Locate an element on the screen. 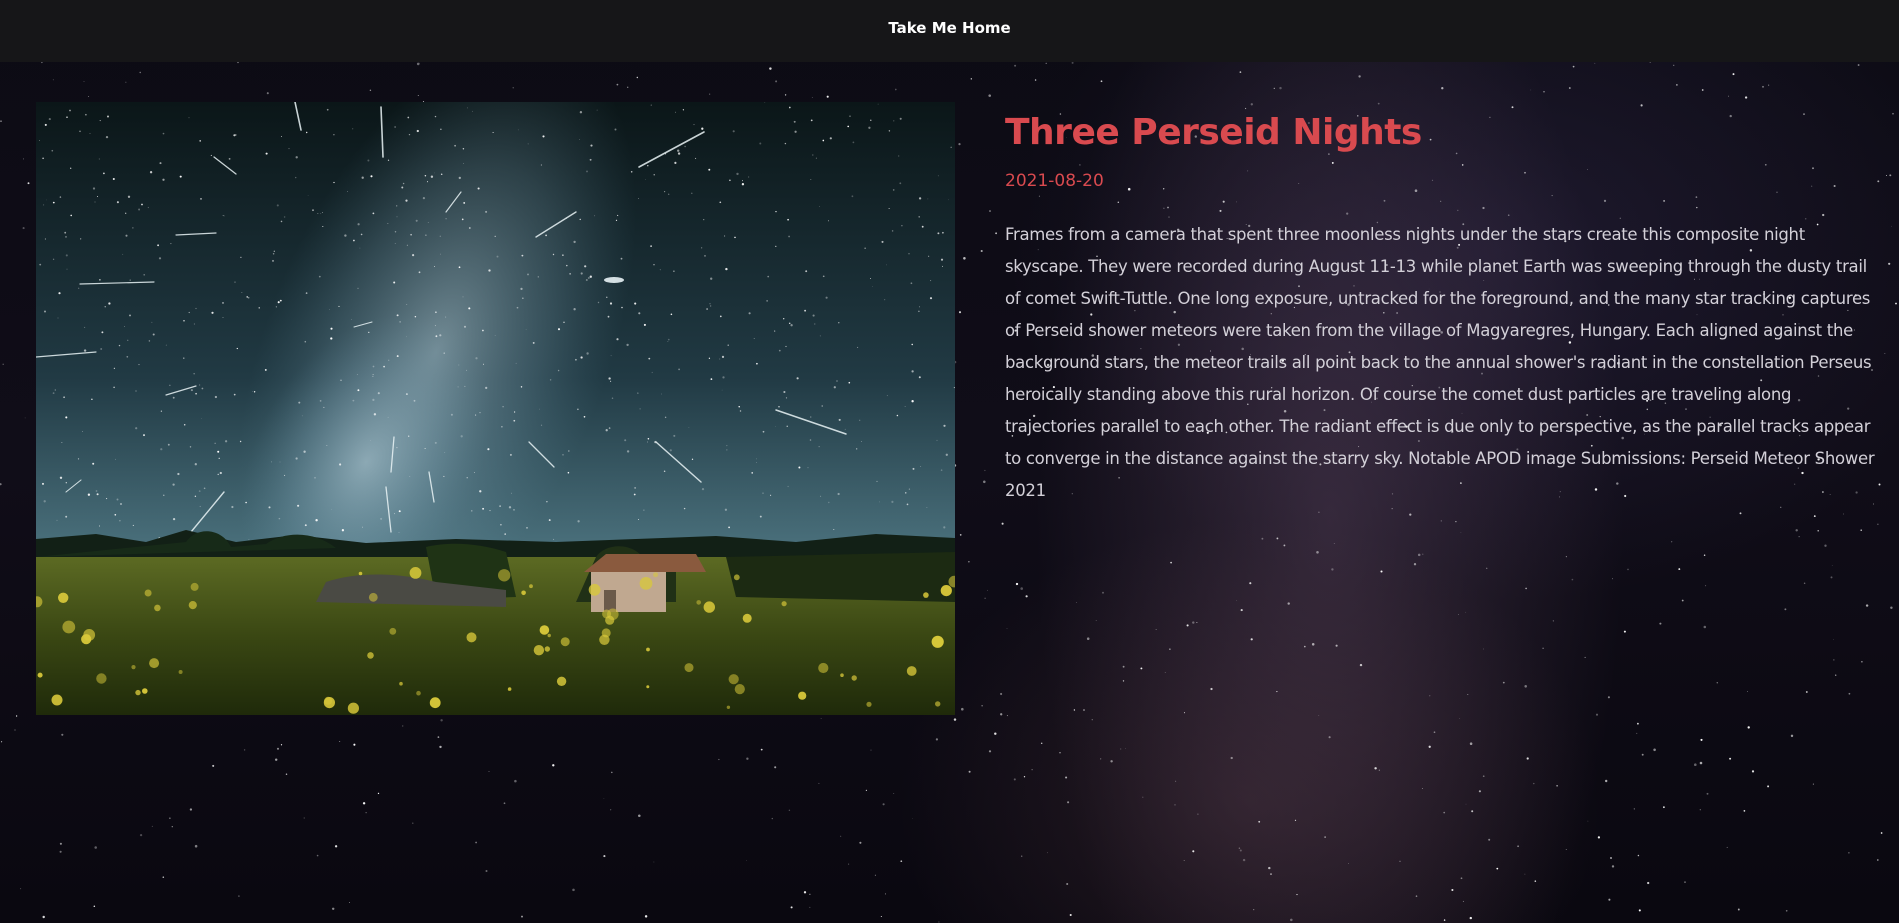  top-navbar: Take Me Home is located at coordinates (949, 31).